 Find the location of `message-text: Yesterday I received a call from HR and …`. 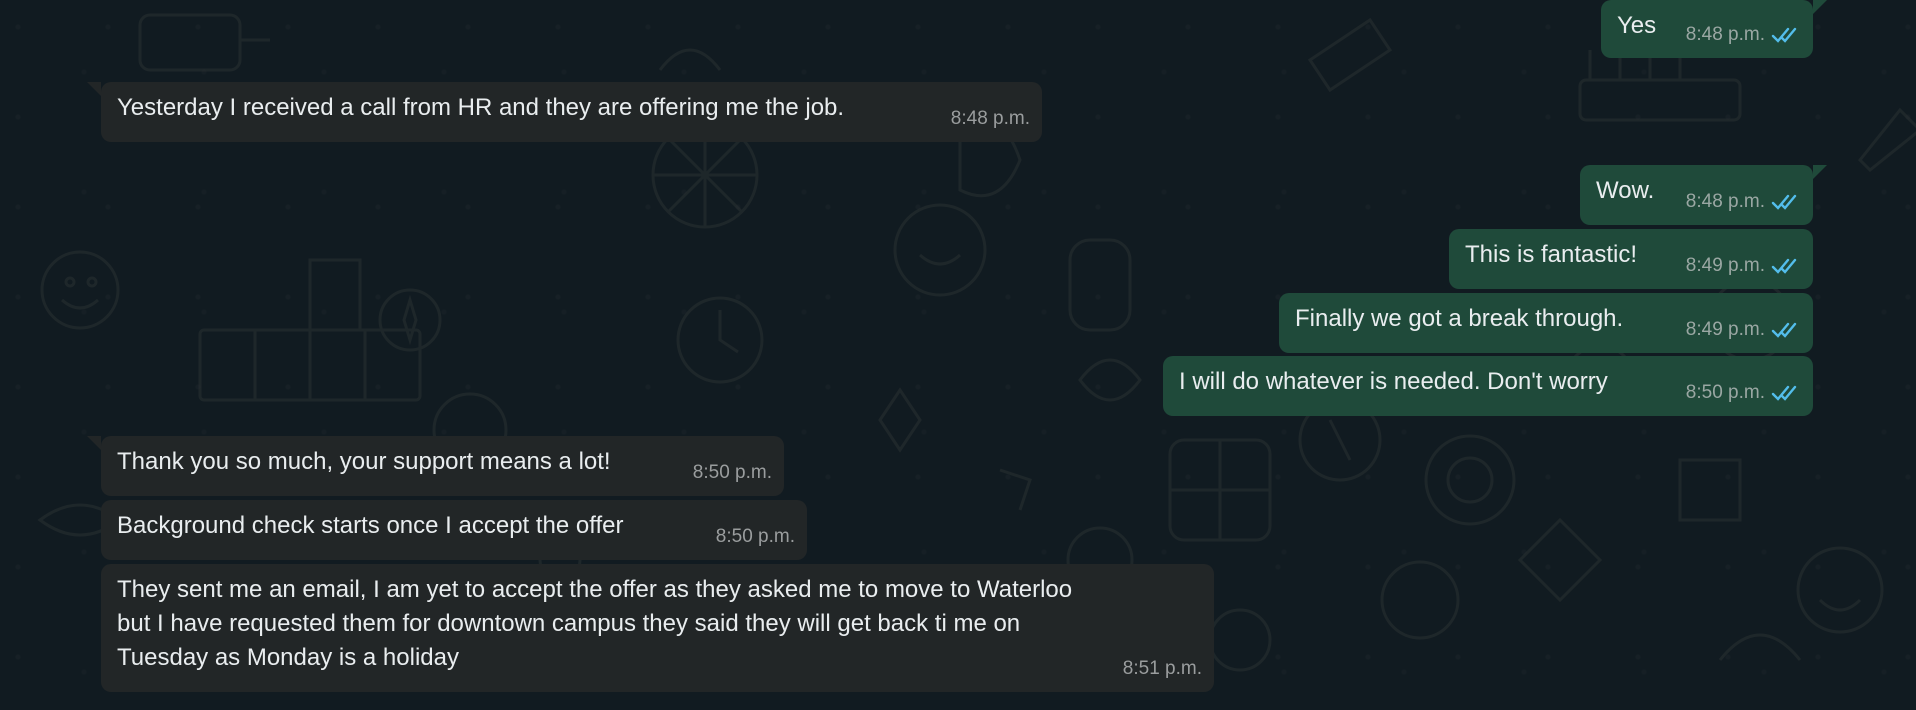

message-text: Yesterday I received a call from HR and … is located at coordinates (481, 107).